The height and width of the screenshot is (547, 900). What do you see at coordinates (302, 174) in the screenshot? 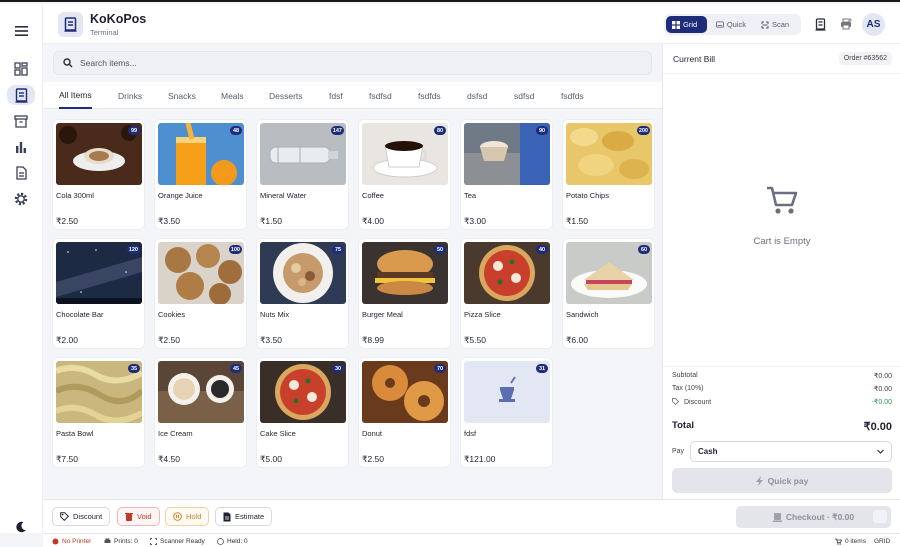
I see `product-card: 147 Mineral Water ₹1.50` at bounding box center [302, 174].